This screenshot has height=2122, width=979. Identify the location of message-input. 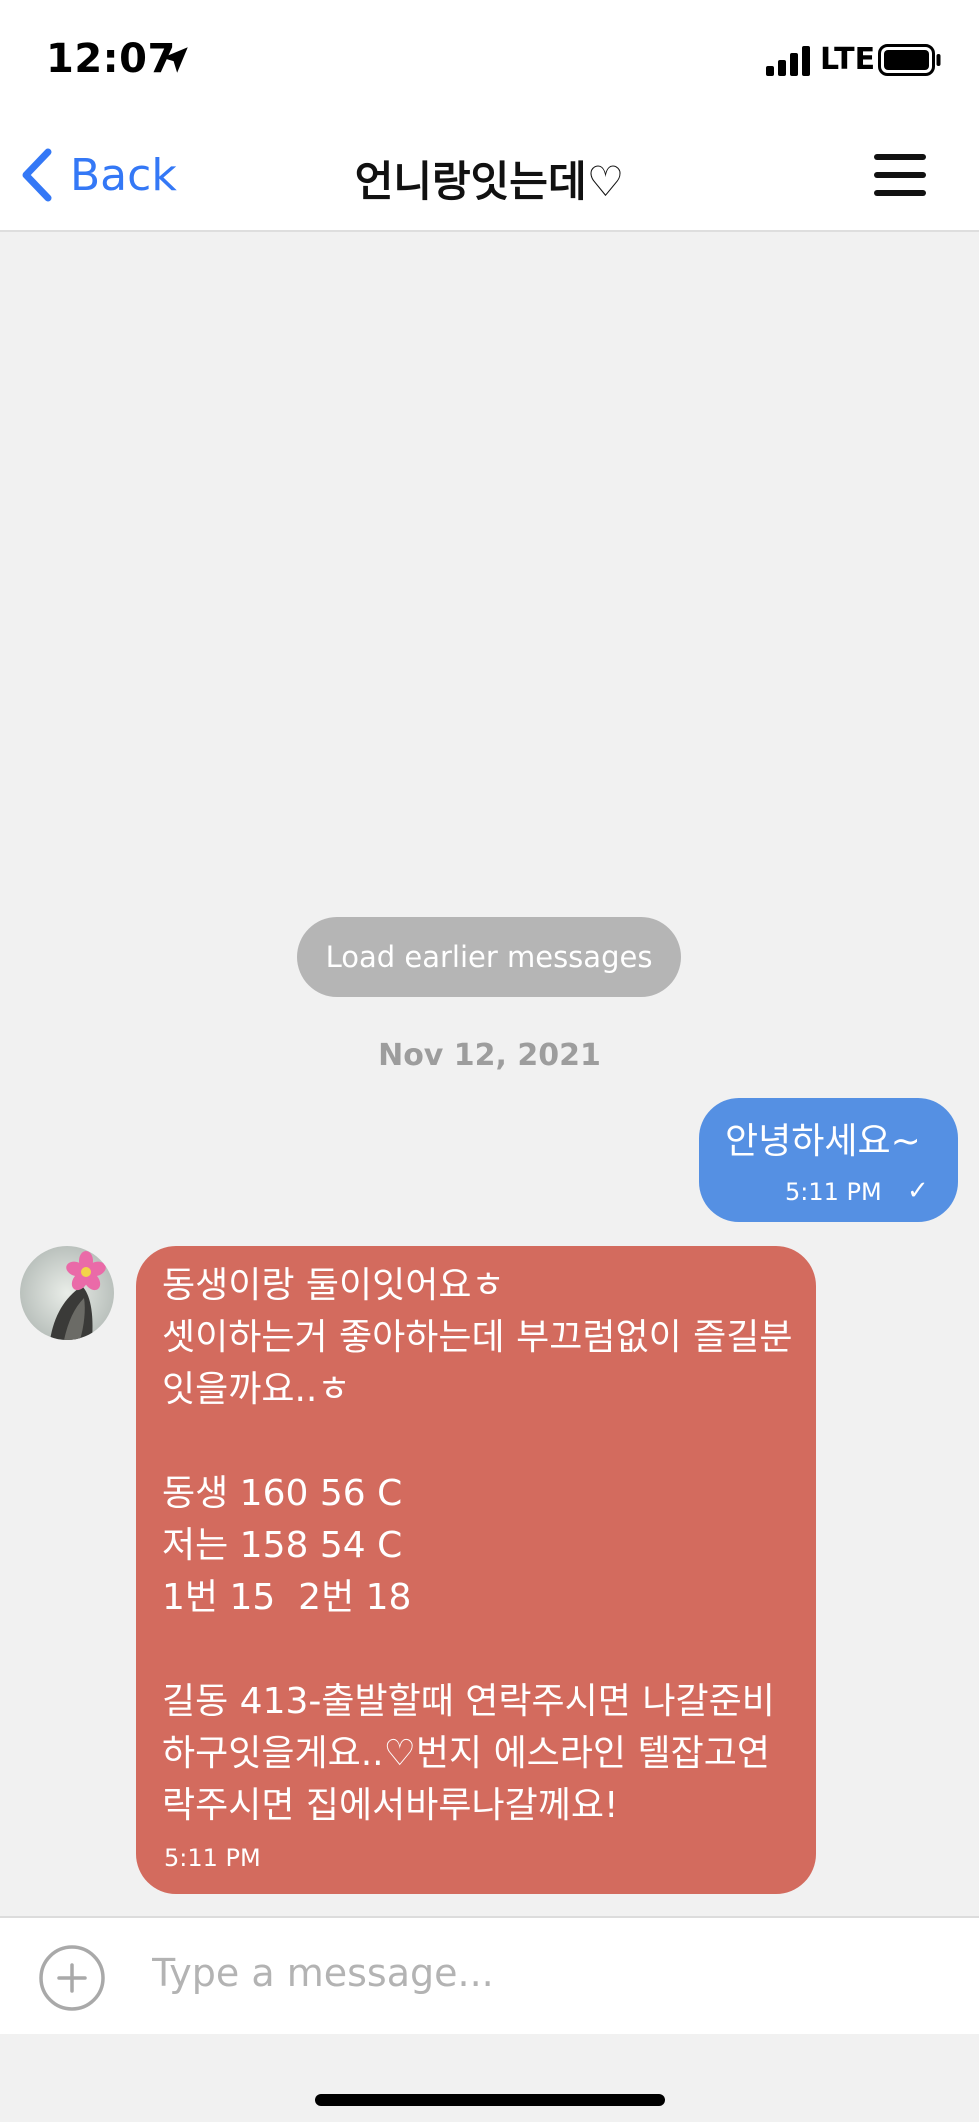
(542, 1973).